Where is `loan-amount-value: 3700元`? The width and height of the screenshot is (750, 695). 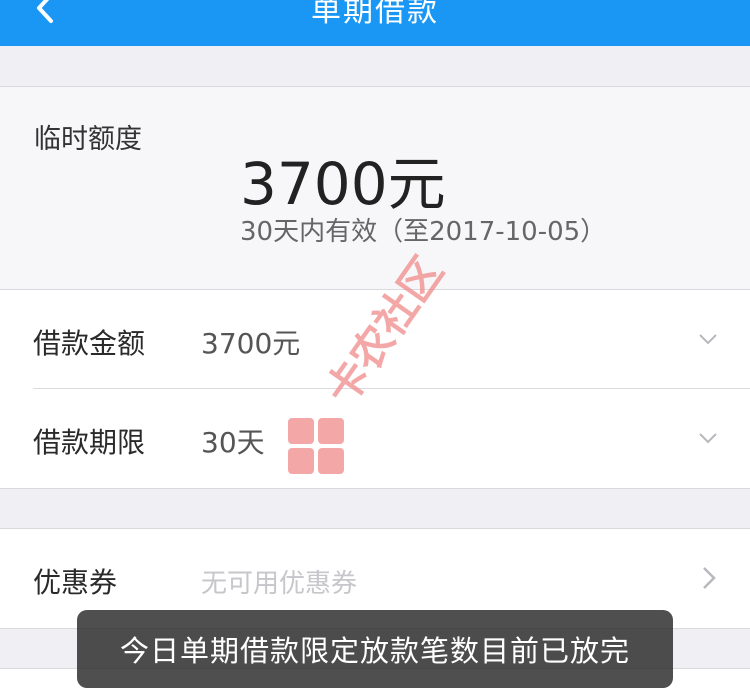
loan-amount-value: 3700元 is located at coordinates (251, 343).